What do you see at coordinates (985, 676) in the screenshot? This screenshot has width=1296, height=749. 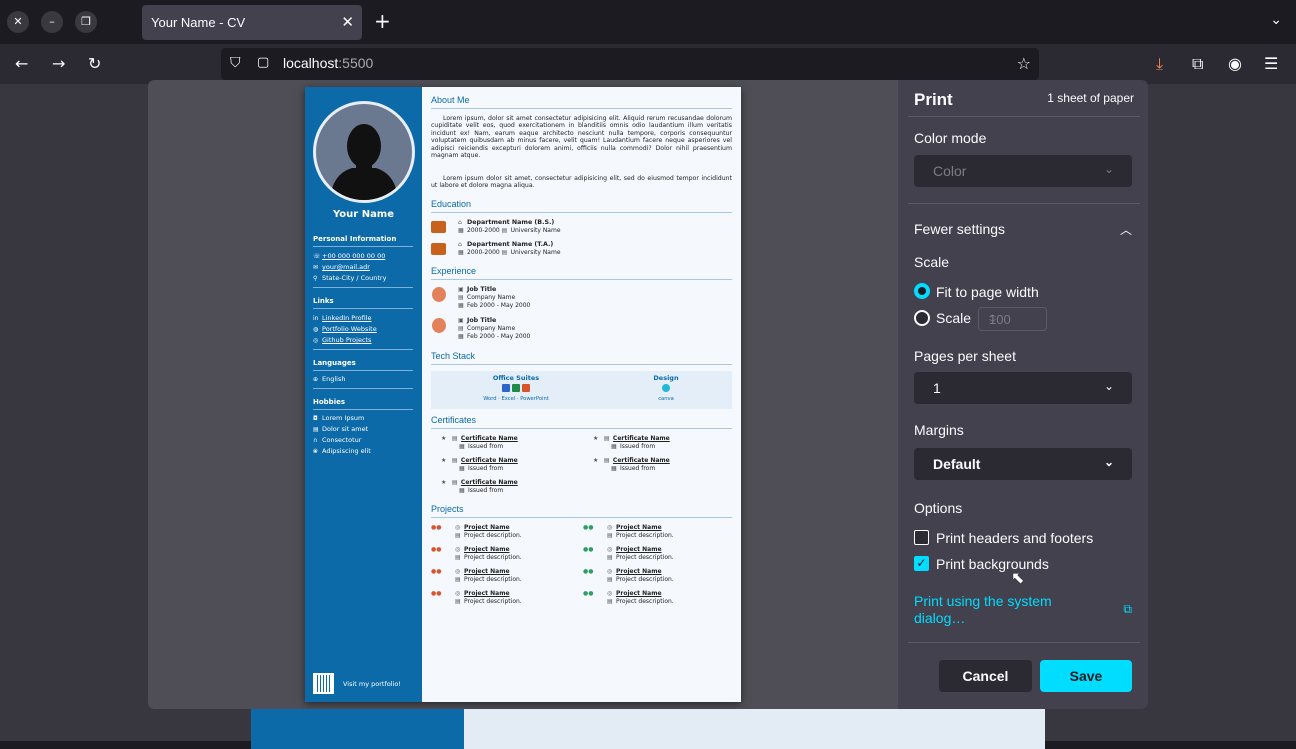 I see `cancel-button: Cancel` at bounding box center [985, 676].